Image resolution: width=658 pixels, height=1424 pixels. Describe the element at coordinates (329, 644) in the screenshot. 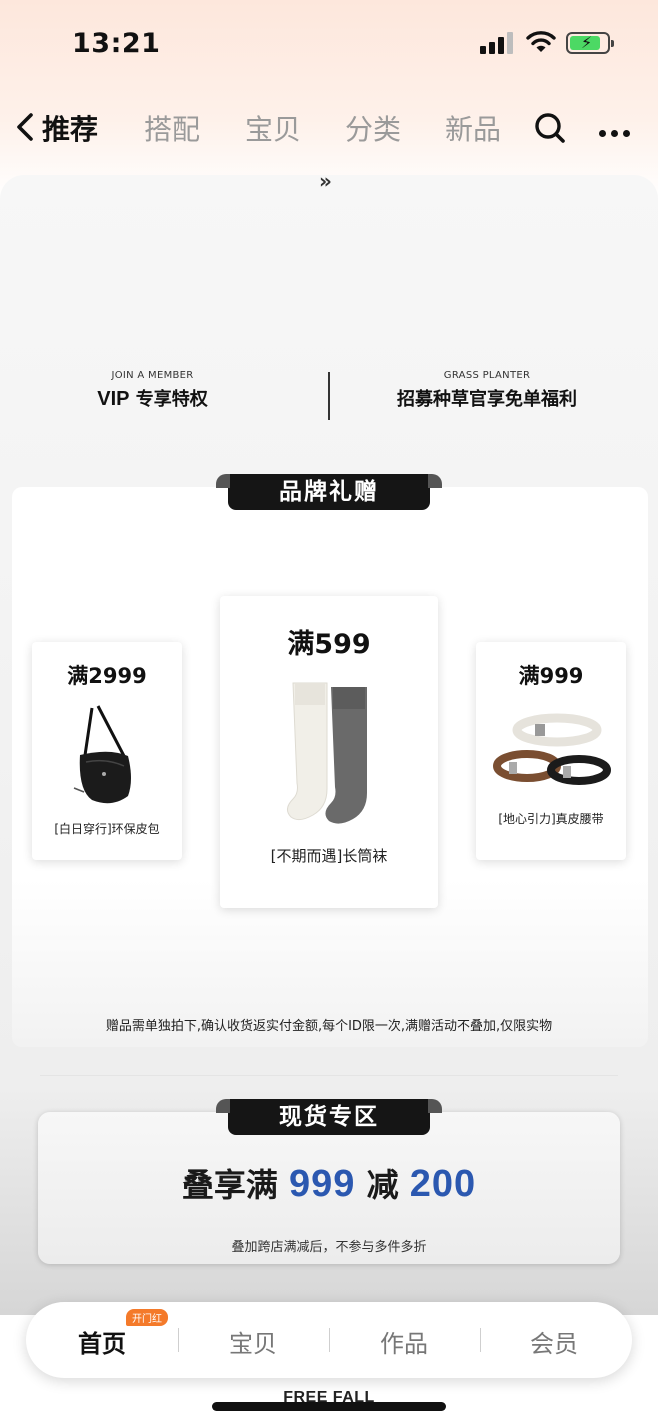

I see `gift-threshold: 满599` at that location.